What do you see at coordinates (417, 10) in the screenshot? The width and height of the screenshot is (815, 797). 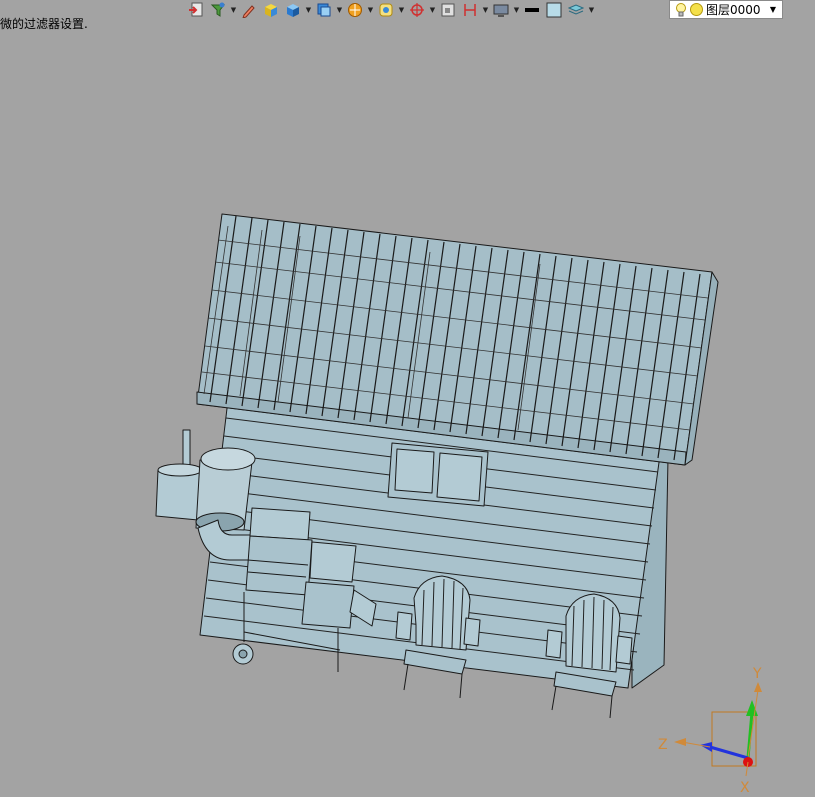 I see `snap-target-icon` at bounding box center [417, 10].